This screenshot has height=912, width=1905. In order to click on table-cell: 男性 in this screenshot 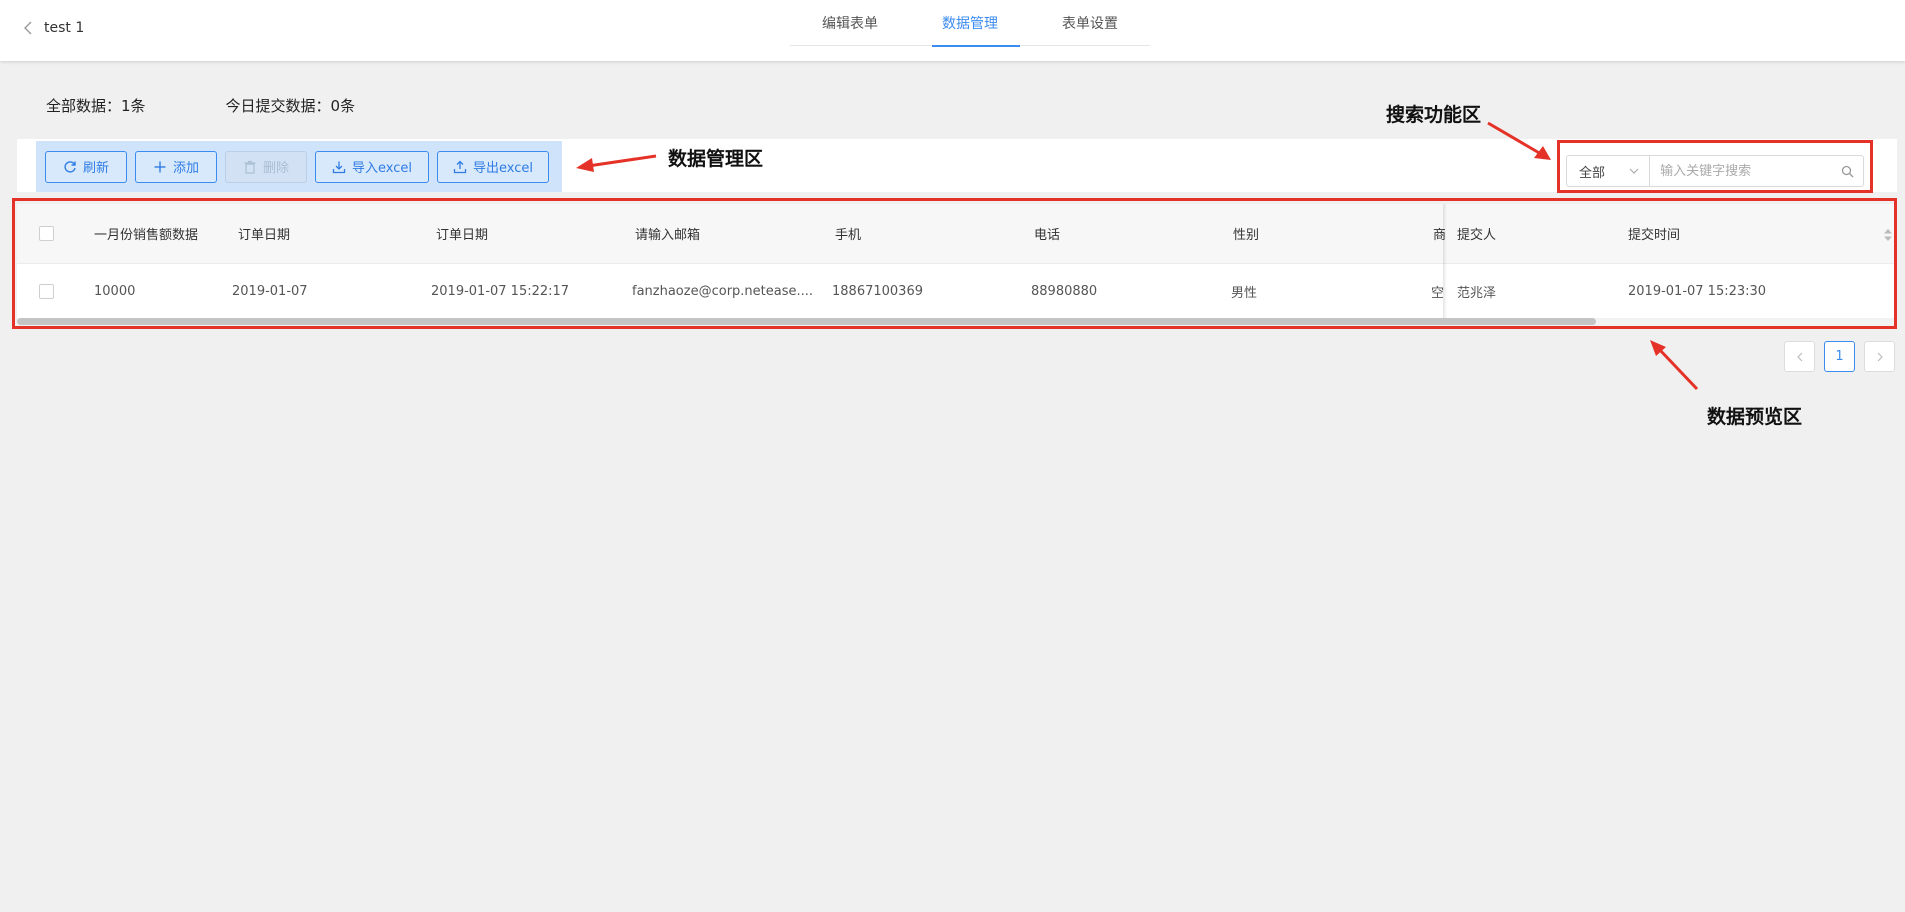, I will do `click(1244, 293)`.